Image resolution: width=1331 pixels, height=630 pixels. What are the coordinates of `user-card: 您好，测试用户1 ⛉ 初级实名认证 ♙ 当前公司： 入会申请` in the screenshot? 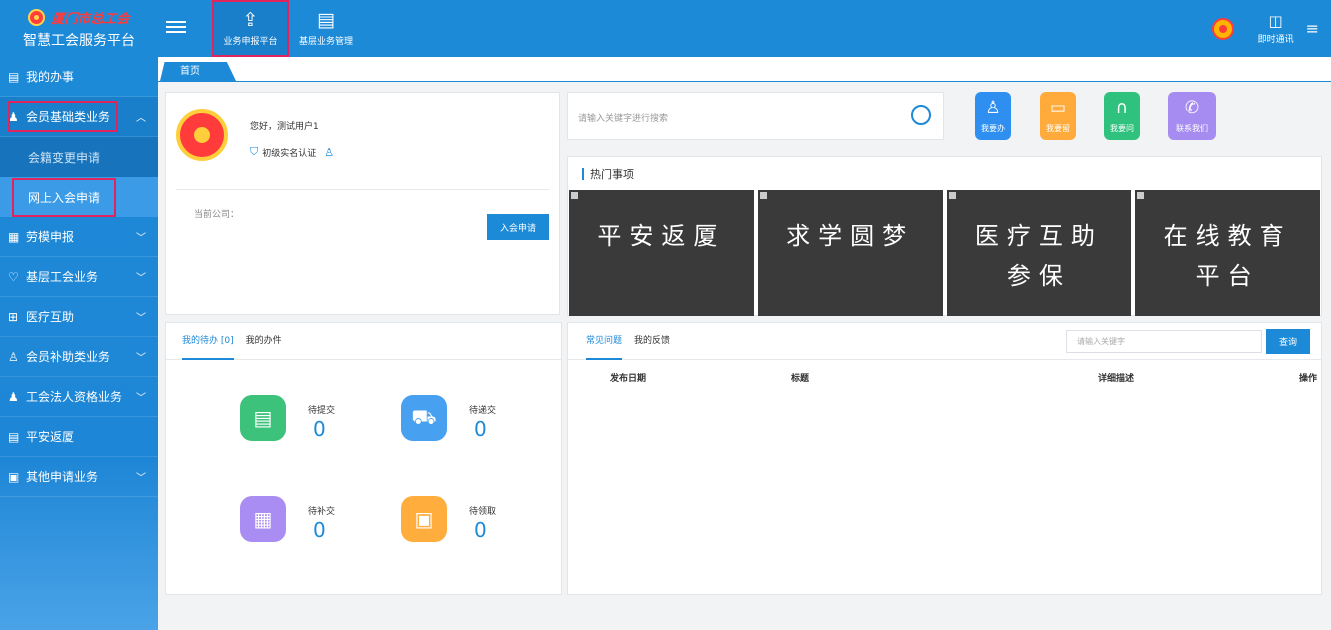 It's located at (362, 203).